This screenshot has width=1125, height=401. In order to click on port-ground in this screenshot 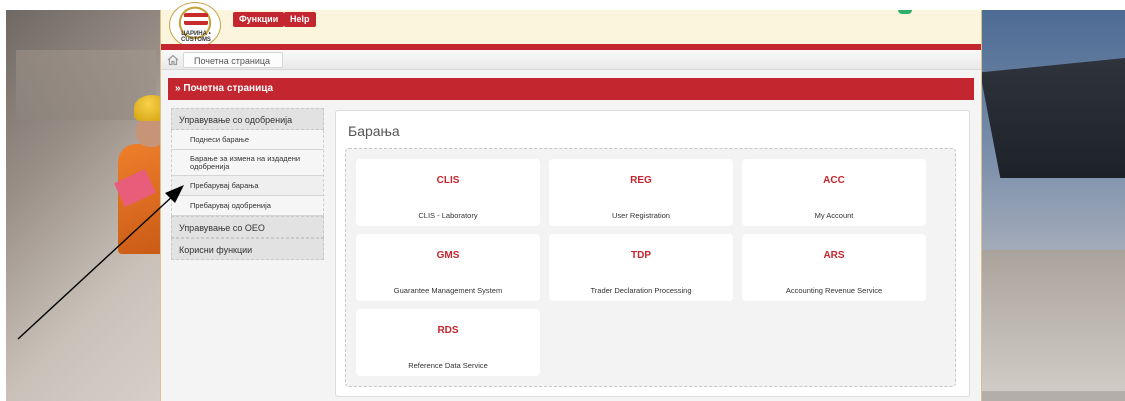, I will do `click(1050, 320)`.